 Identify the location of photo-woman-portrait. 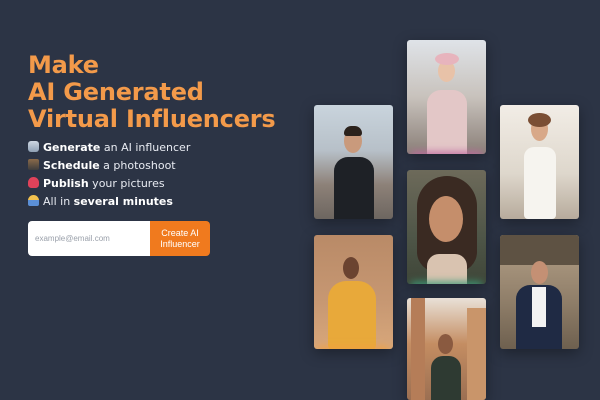
(446, 227).